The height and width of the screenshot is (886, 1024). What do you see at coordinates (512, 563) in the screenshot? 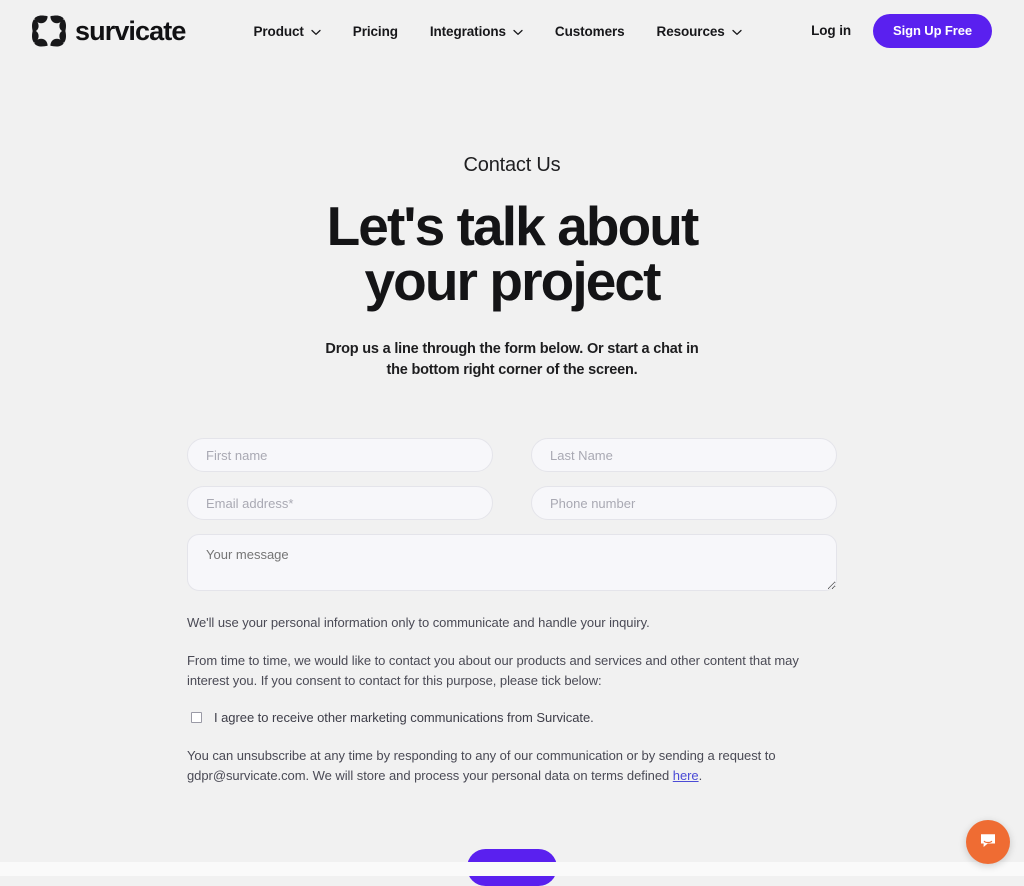
I see `message-textarea` at bounding box center [512, 563].